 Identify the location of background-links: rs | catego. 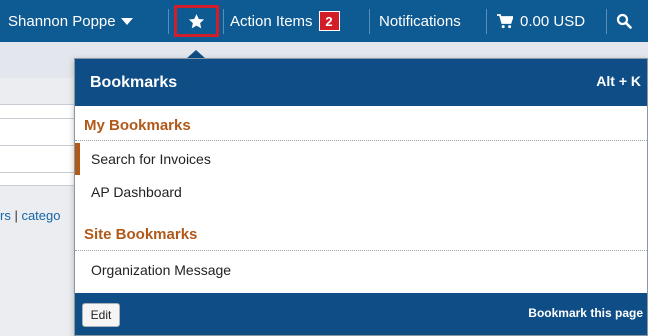
(30, 215).